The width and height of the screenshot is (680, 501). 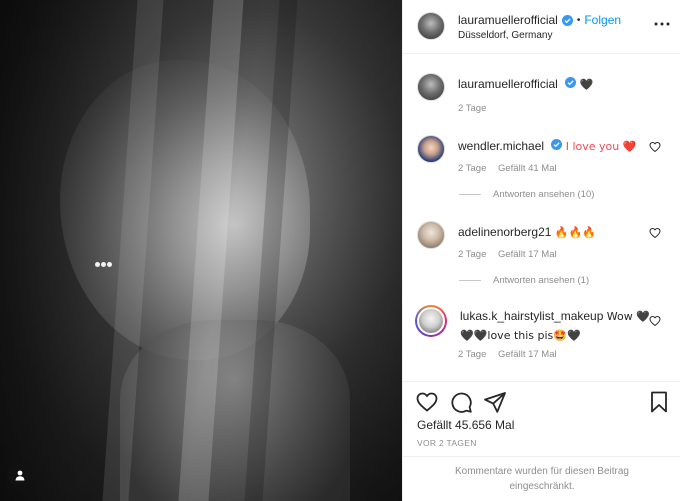 What do you see at coordinates (472, 108) in the screenshot?
I see `caption-time: 2 Tage` at bounding box center [472, 108].